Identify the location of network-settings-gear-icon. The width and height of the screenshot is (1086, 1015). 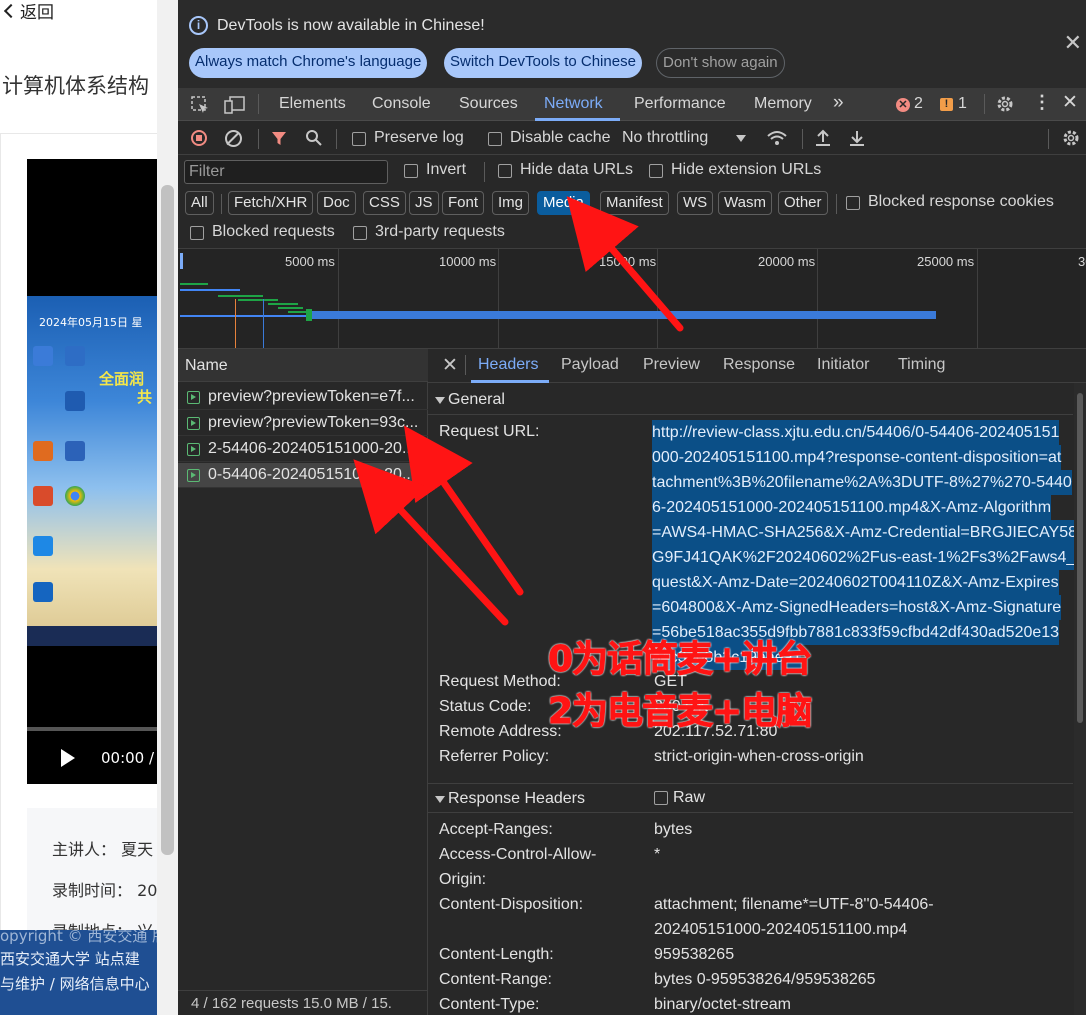
(1071, 138).